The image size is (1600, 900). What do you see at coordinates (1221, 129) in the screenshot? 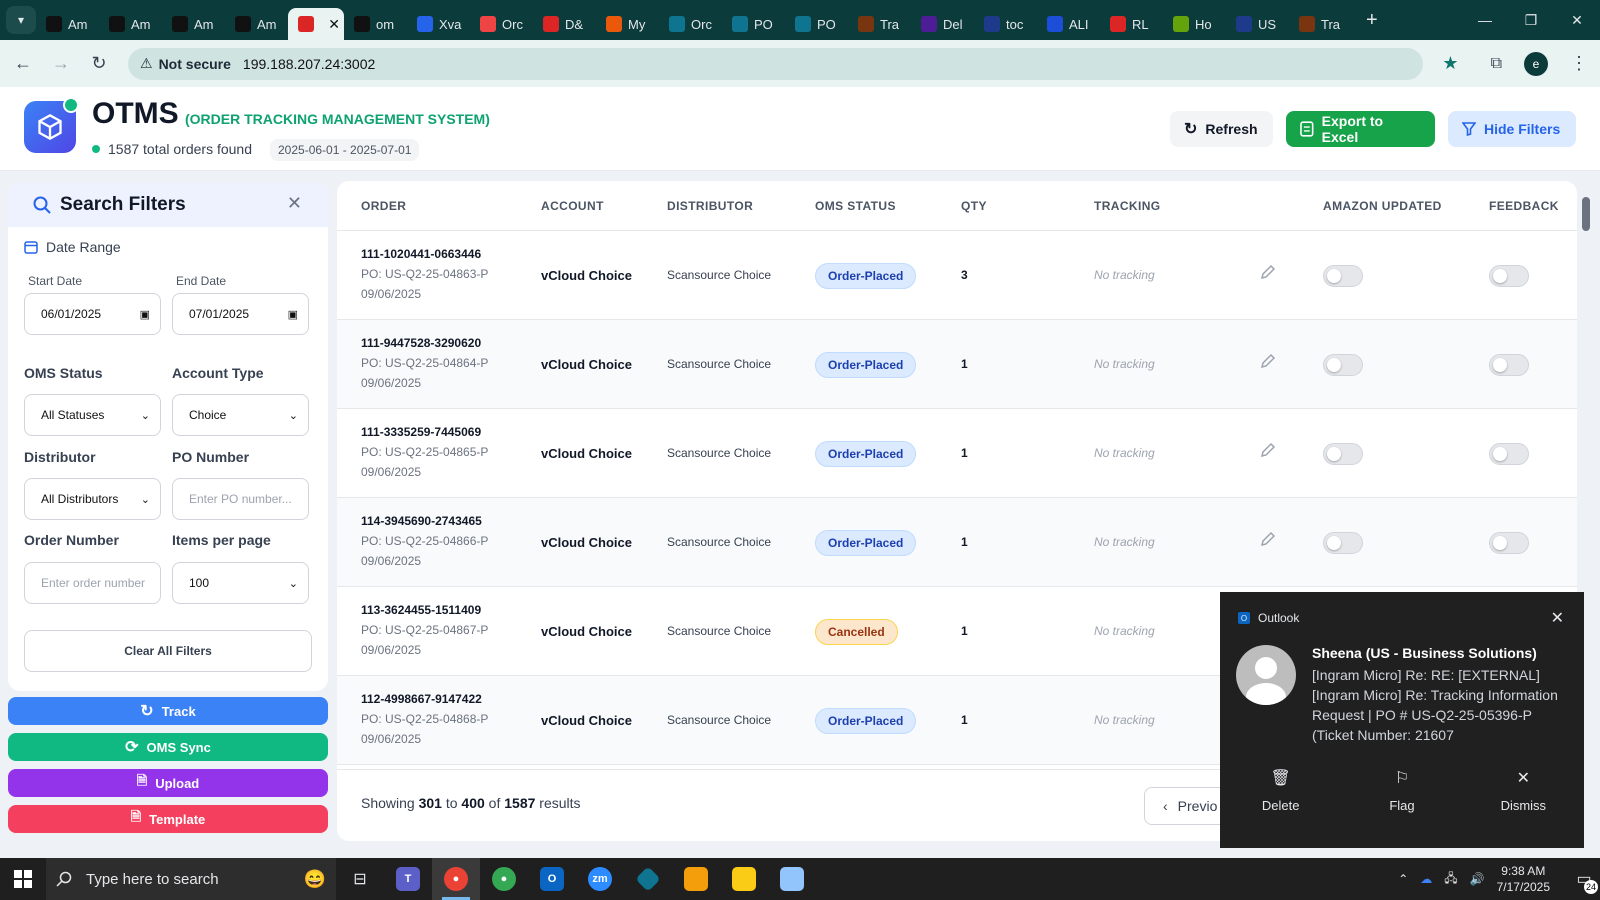
I see `refresh-button: ↻ Refresh` at bounding box center [1221, 129].